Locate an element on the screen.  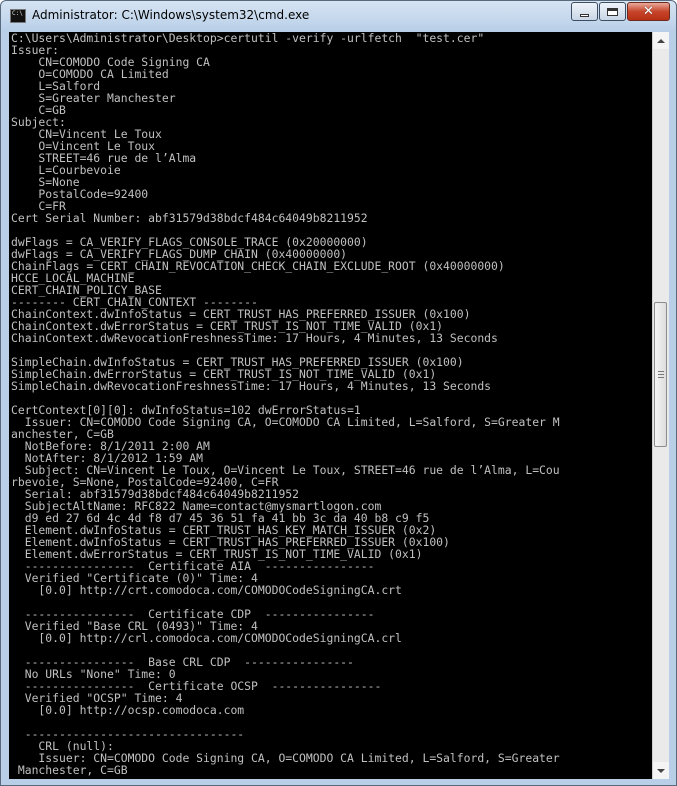
close-button: ✕ is located at coordinates (648, 11).